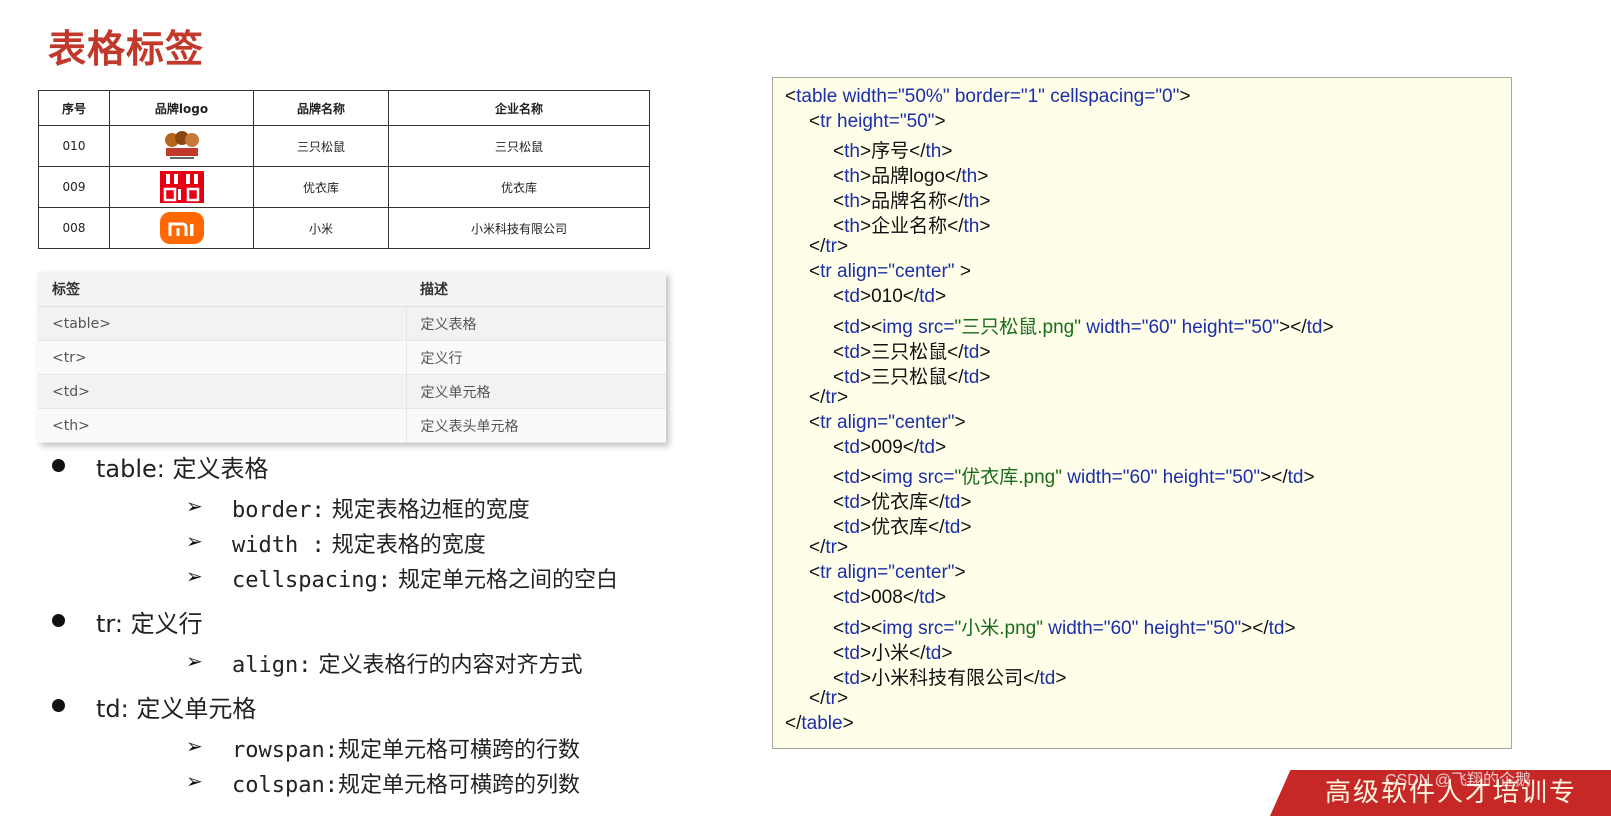 Image resolution: width=1611 pixels, height=816 pixels. Describe the element at coordinates (1458, 780) in the screenshot. I see `watermark: CSDN @飞翔的企鹅` at that location.